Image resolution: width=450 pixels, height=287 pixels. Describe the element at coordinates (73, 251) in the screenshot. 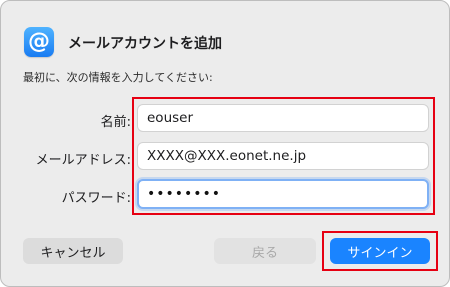

I see `cancel-button: キャンセル` at that location.